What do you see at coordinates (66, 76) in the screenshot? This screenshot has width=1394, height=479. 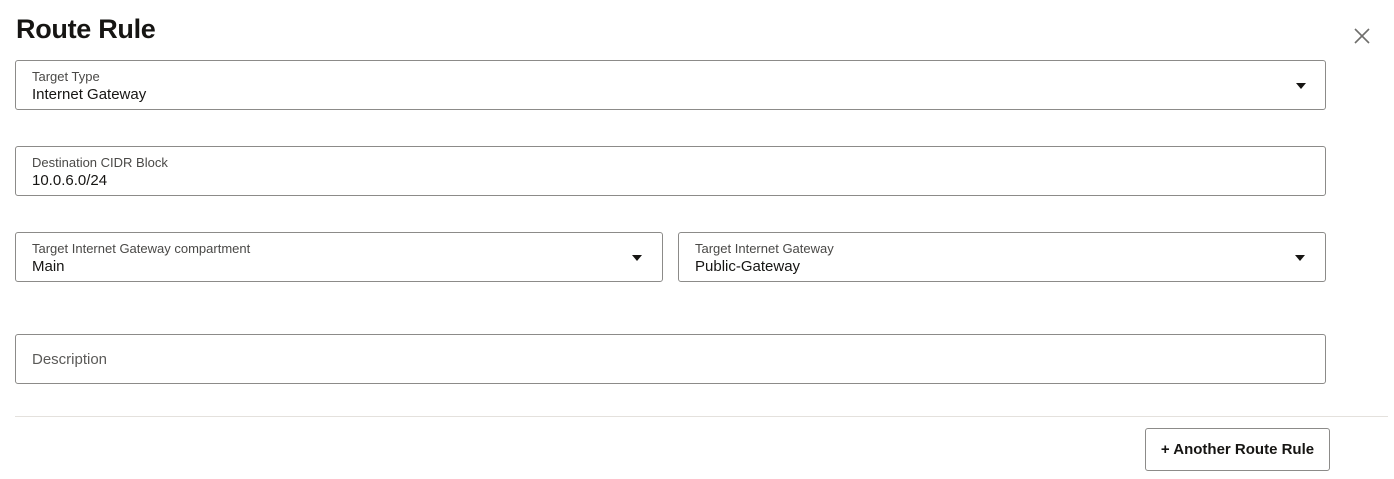 I see `target-type-label: Target Type` at bounding box center [66, 76].